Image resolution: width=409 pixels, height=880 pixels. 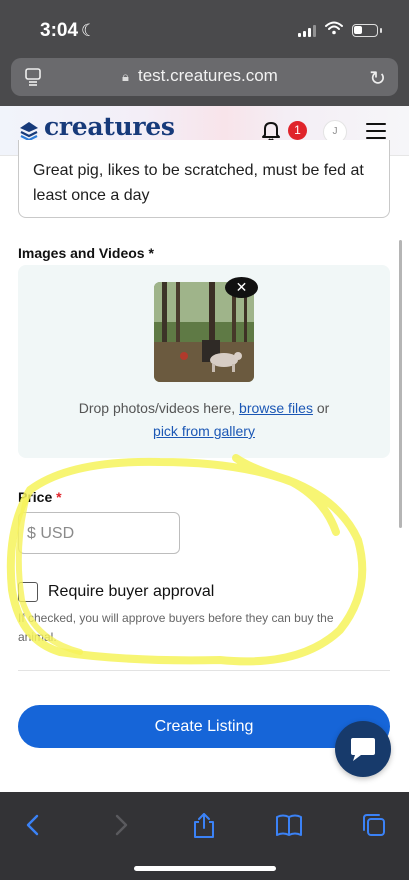 What do you see at coordinates (99, 533) in the screenshot?
I see `price-input: $ USD` at bounding box center [99, 533].